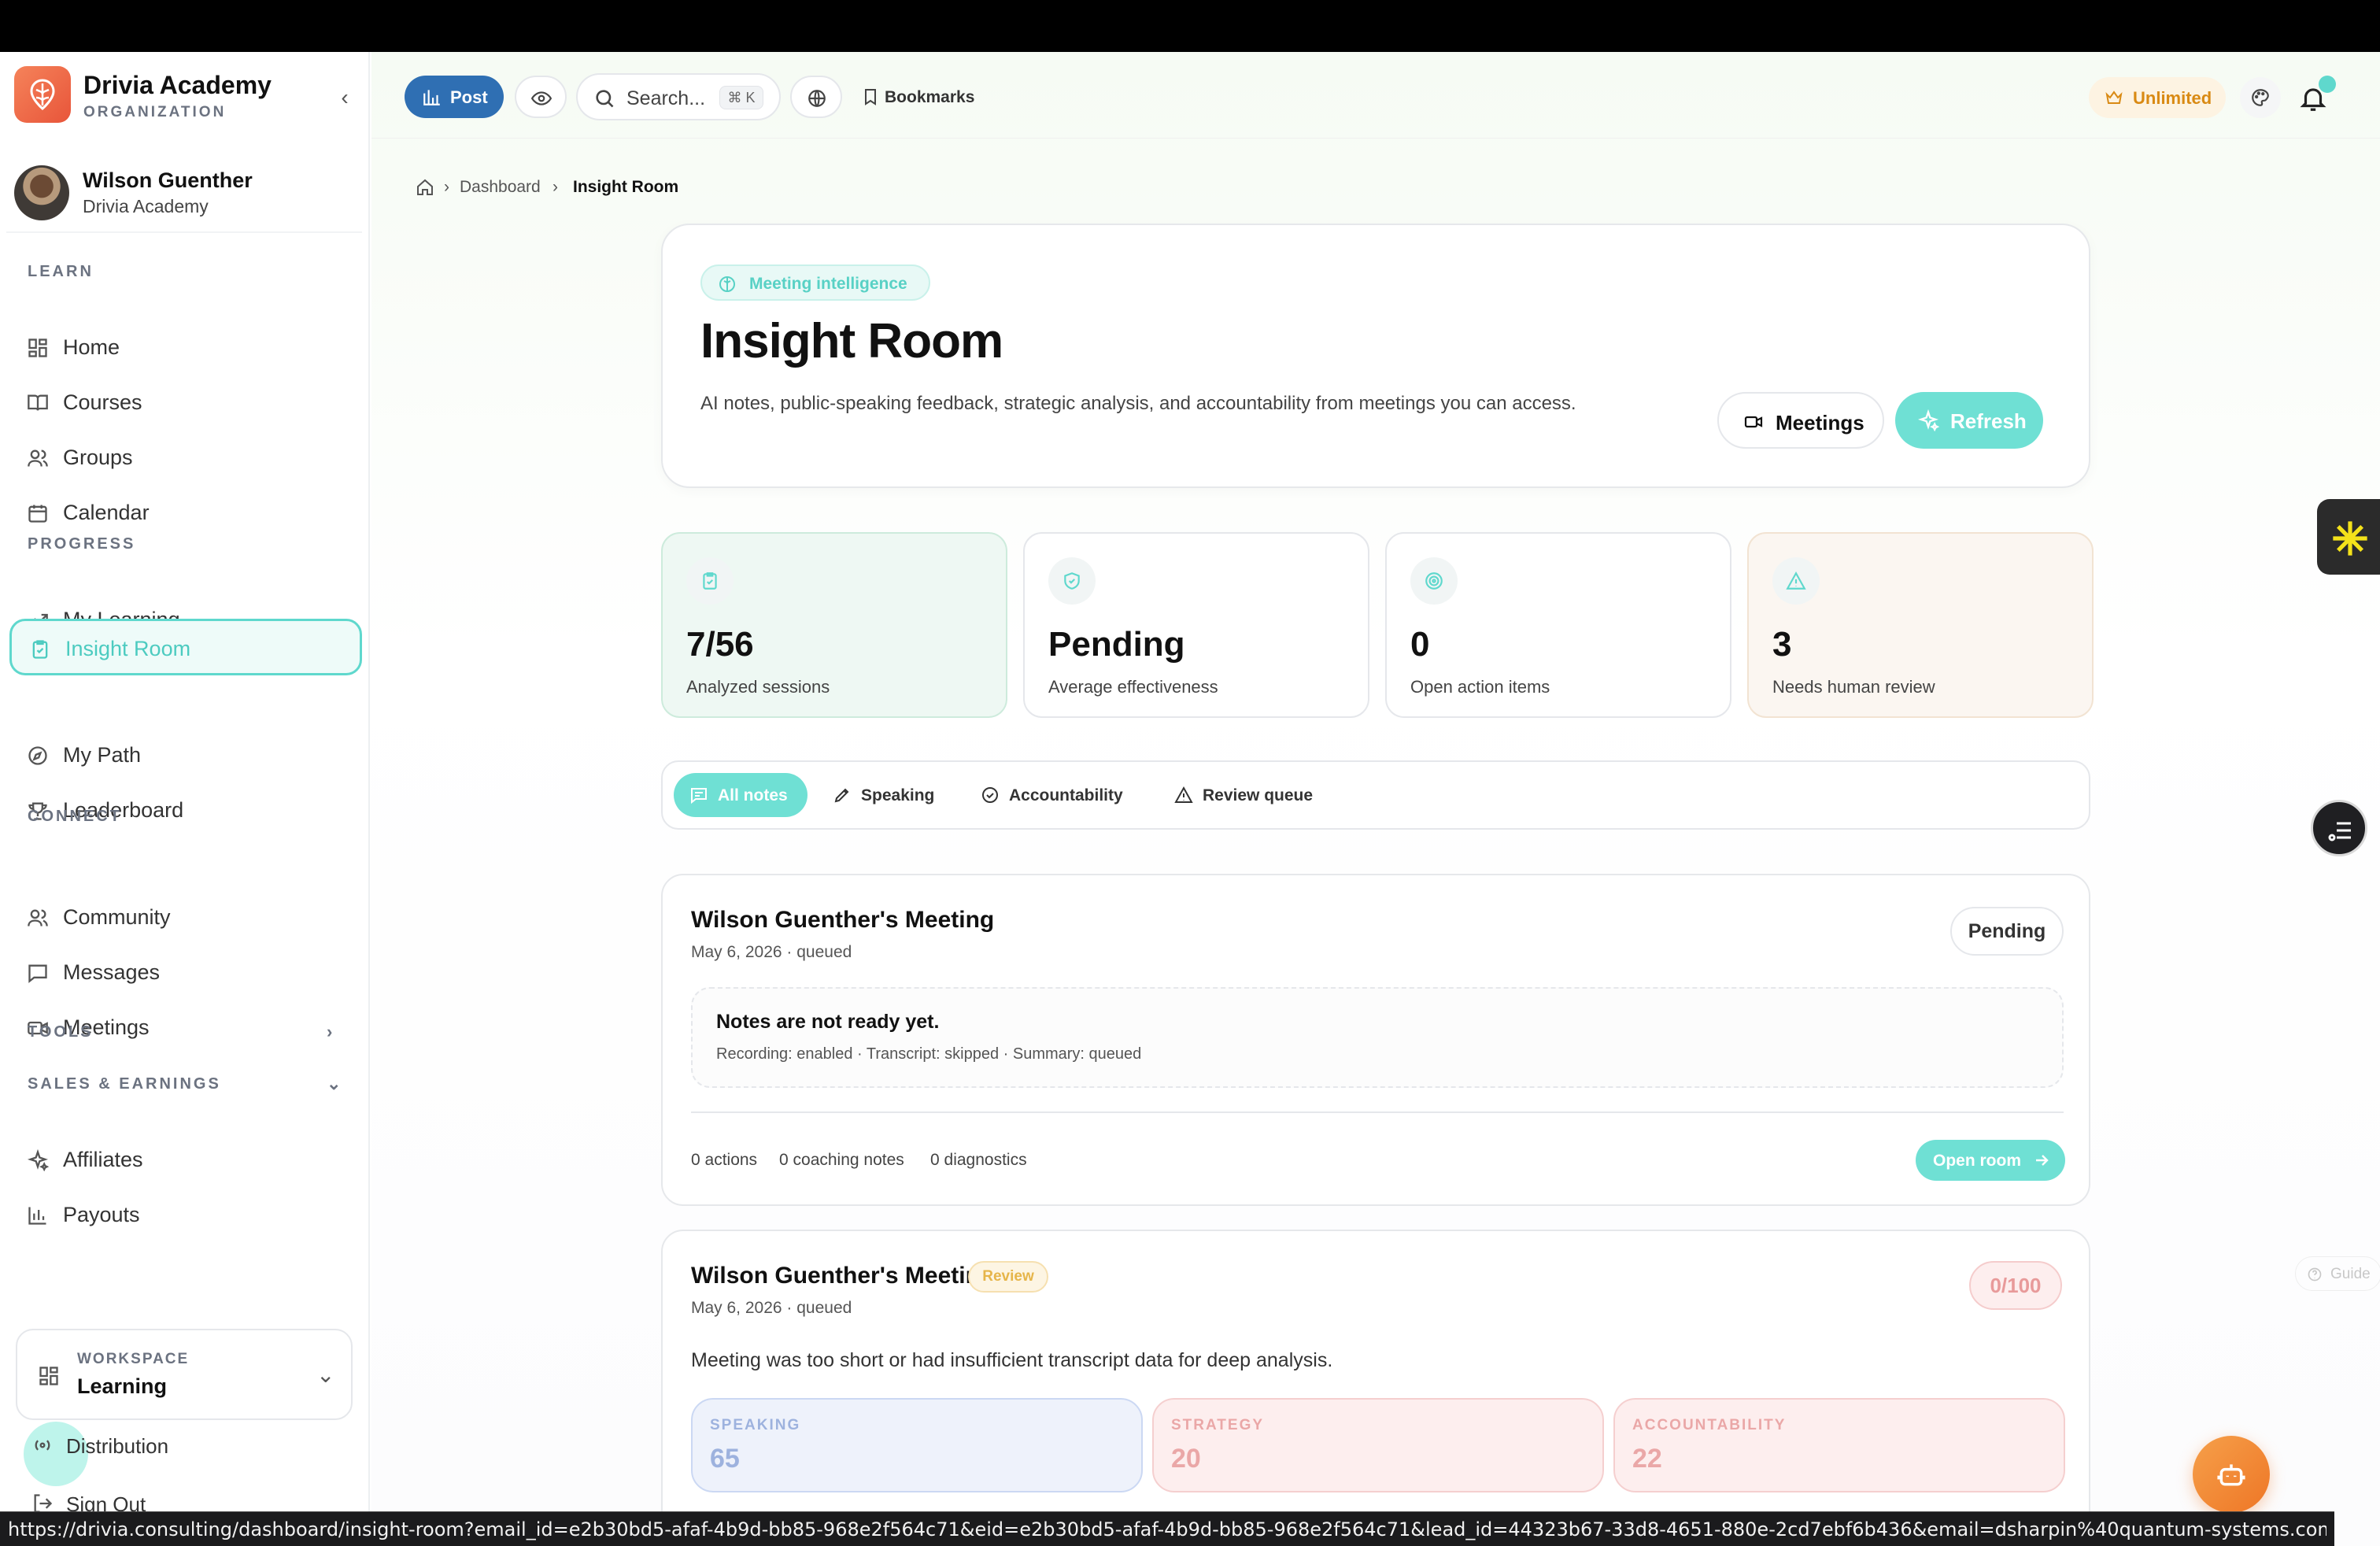 Image resolution: width=2380 pixels, height=1546 pixels. What do you see at coordinates (1480, 687) in the screenshot?
I see `stat-label: Open action items` at bounding box center [1480, 687].